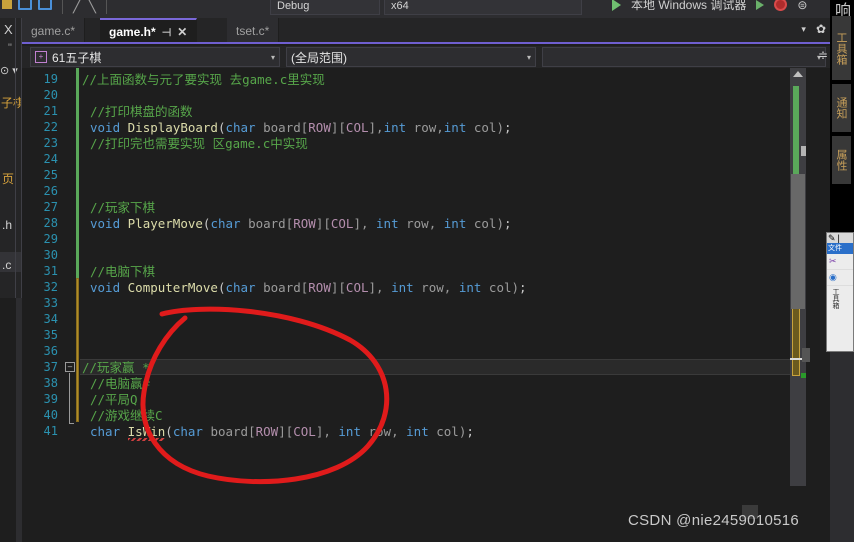 Image resolution: width=854 pixels, height=542 pixels. Describe the element at coordinates (483, 7) in the screenshot. I see `build-platform-dropdown: x64` at that location.